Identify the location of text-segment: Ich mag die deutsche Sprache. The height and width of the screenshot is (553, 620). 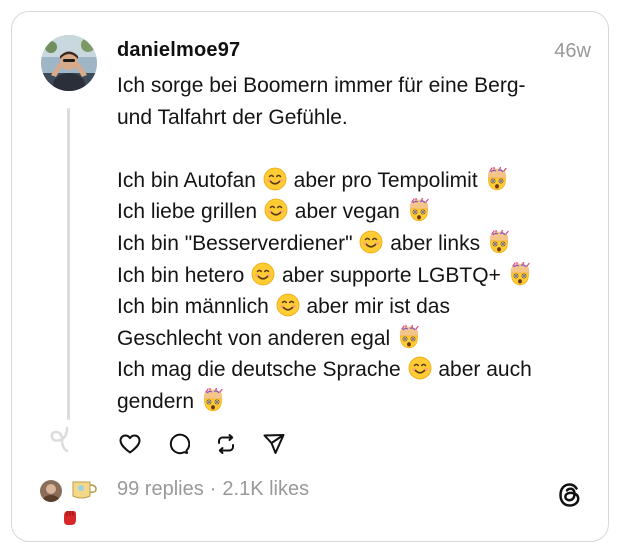
(259, 370).